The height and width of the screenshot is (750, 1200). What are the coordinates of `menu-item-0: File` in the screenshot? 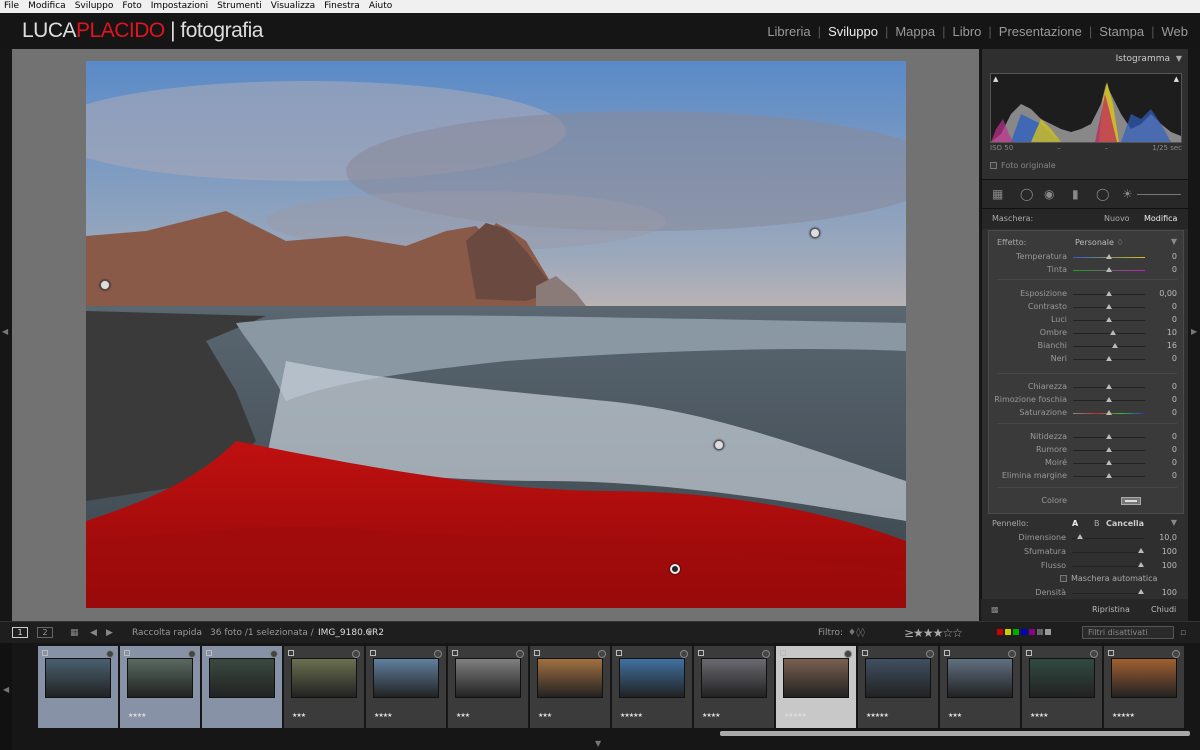 It's located at (11, 6).